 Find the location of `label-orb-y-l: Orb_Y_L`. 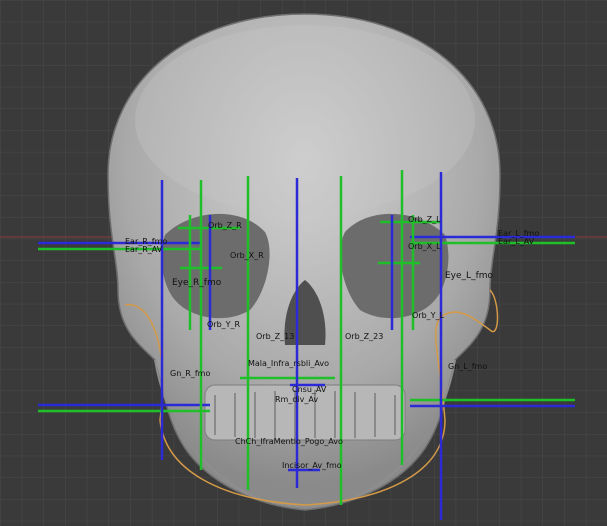

label-orb-y-l: Orb_Y_L is located at coordinates (428, 315).